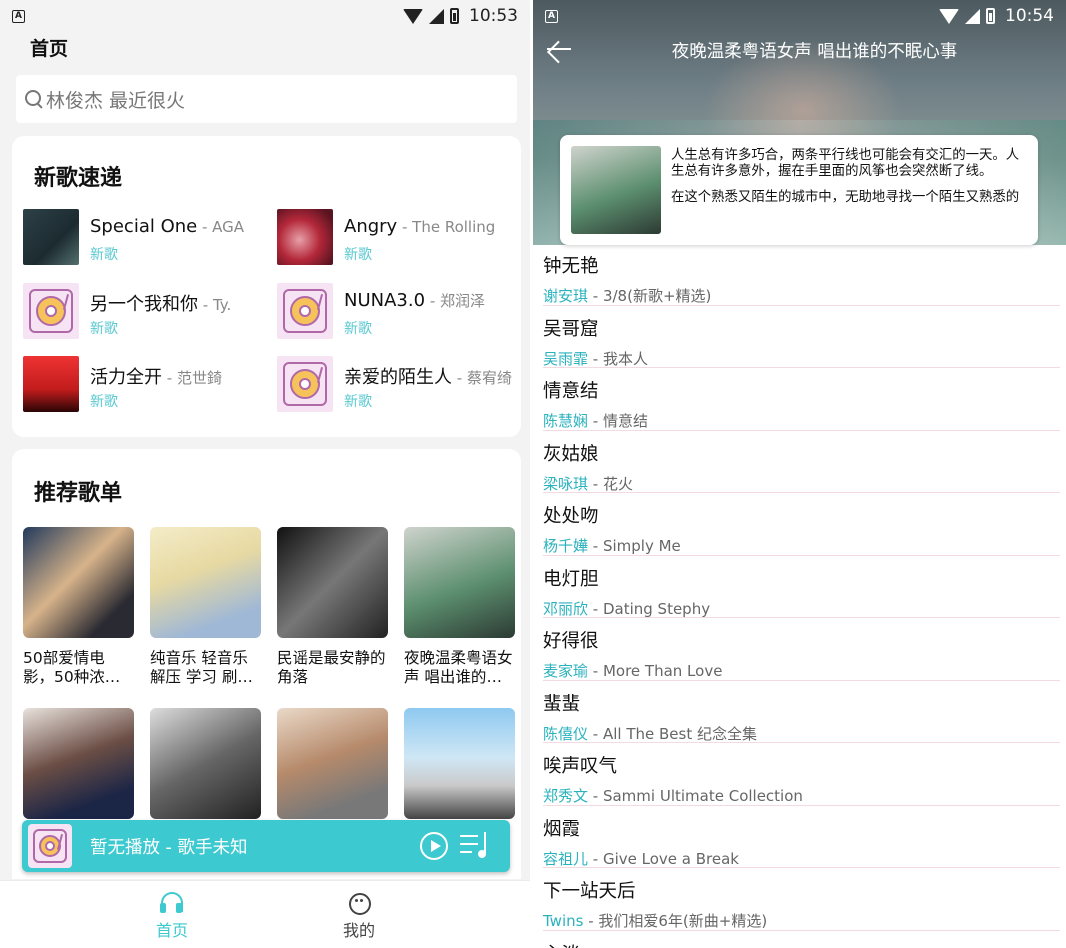 The image size is (1066, 948). I want to click on back-arrow-icon, so click(559, 49).